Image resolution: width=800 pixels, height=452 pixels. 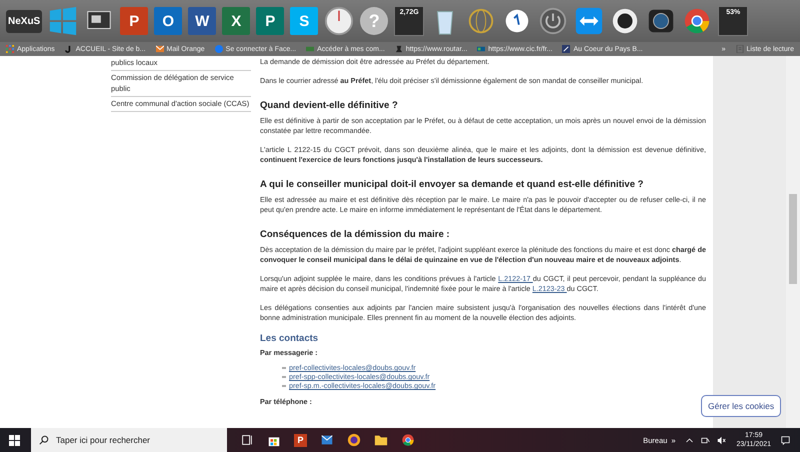 I want to click on task-view-icon, so click(x=247, y=440).